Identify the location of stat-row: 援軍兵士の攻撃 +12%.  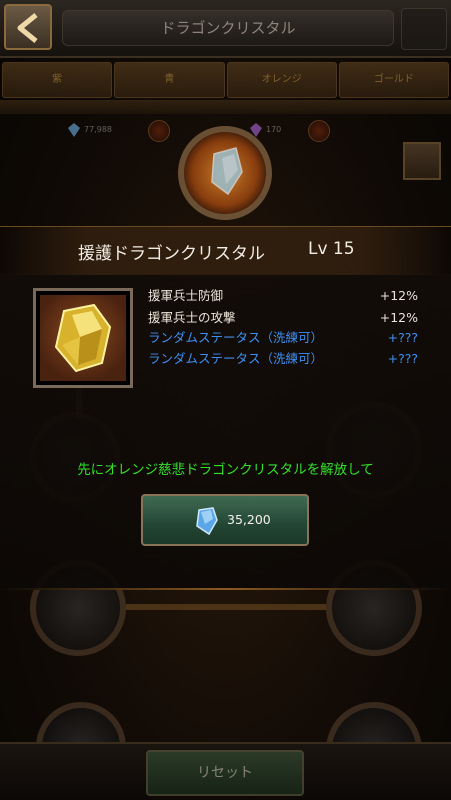
(283, 318).